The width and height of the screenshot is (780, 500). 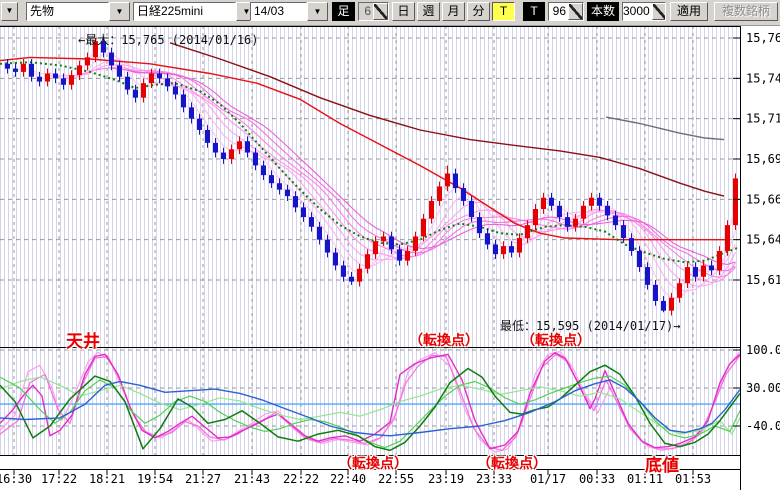 I want to click on bar-type-label: 足, so click(x=343, y=11).